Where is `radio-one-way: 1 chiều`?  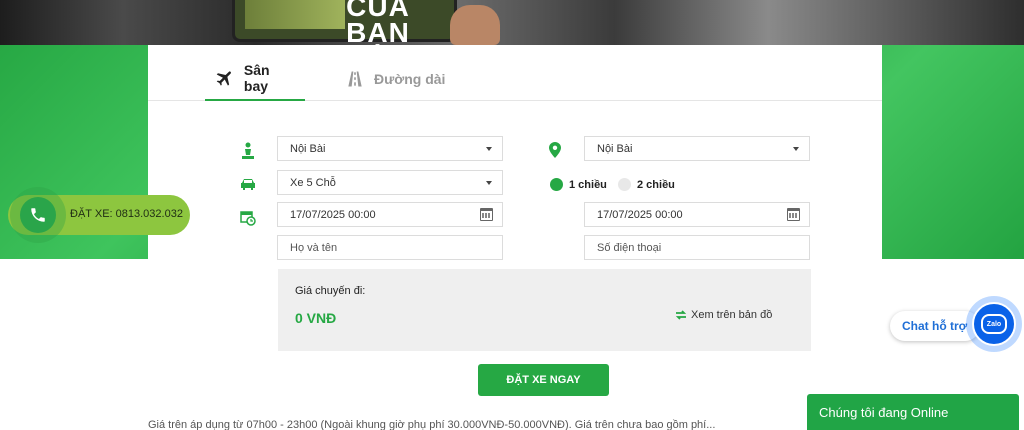
radio-one-way: 1 chiều is located at coordinates (578, 184).